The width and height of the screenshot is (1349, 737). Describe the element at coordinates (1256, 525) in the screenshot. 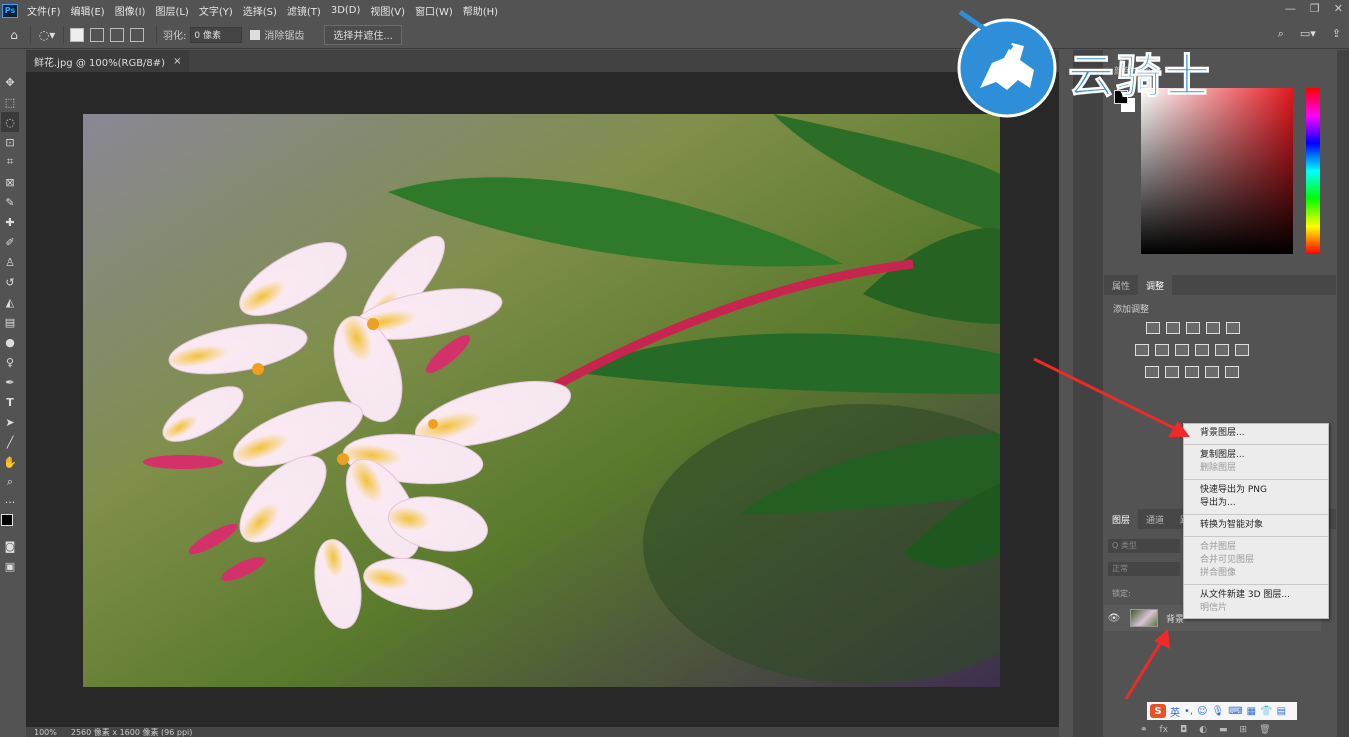

I see `menu-item-convert-smart-object: 转换为智能对象` at that location.